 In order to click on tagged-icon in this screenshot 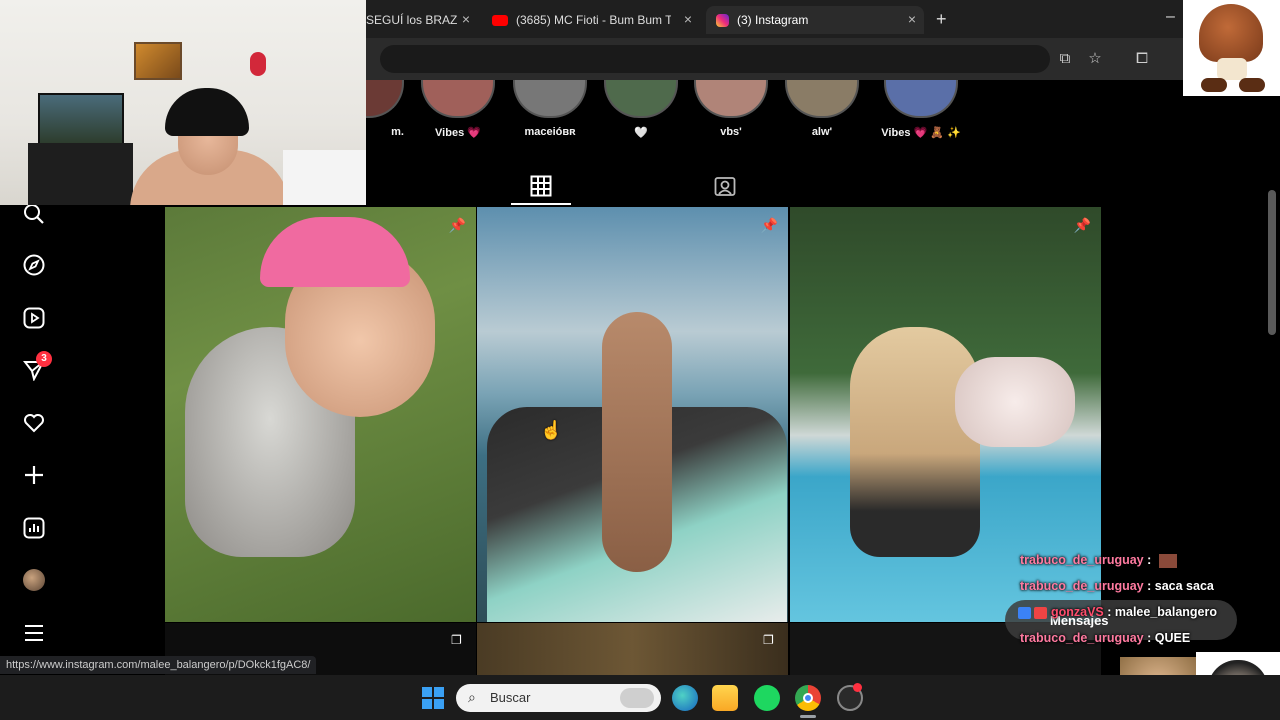, I will do `click(725, 186)`.